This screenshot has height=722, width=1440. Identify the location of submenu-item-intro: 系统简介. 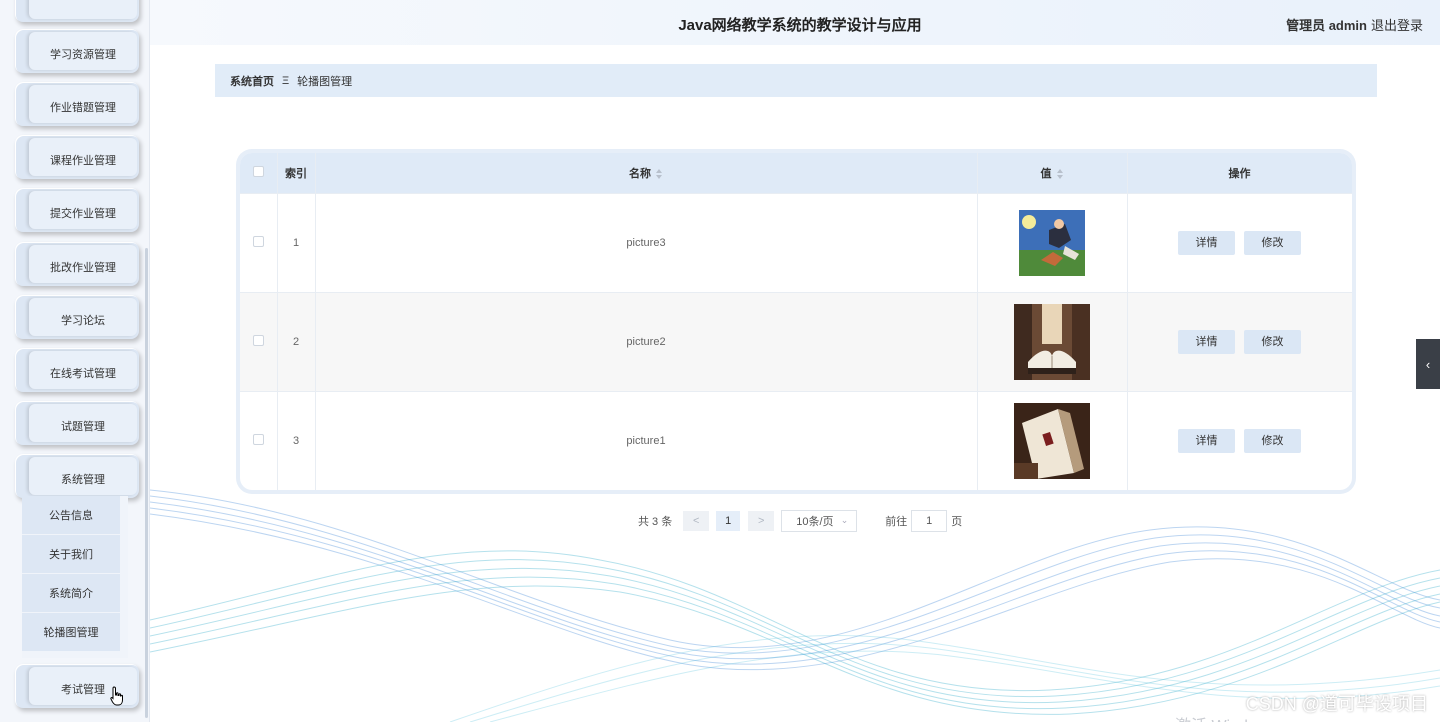
(71, 593).